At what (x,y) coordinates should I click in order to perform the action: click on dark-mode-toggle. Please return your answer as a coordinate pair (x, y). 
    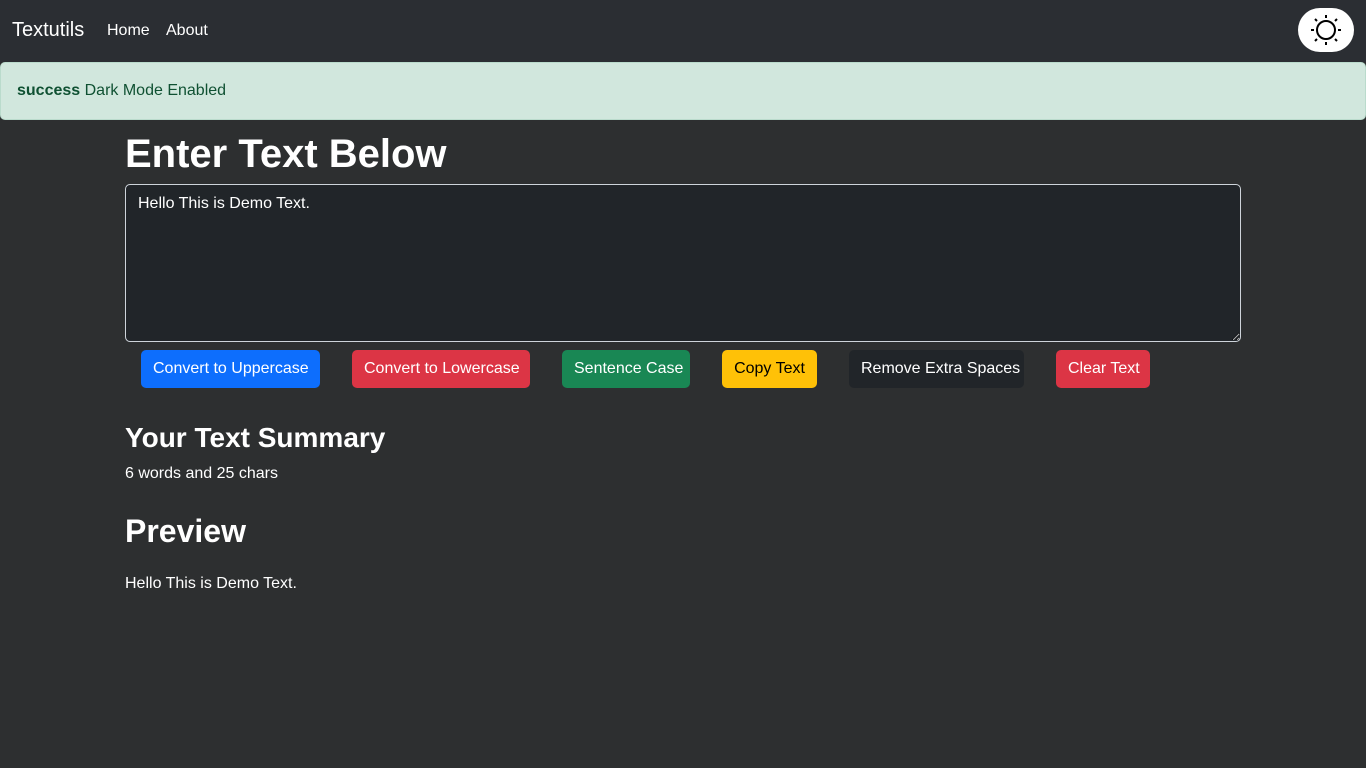
    Looking at the image, I should click on (1326, 30).